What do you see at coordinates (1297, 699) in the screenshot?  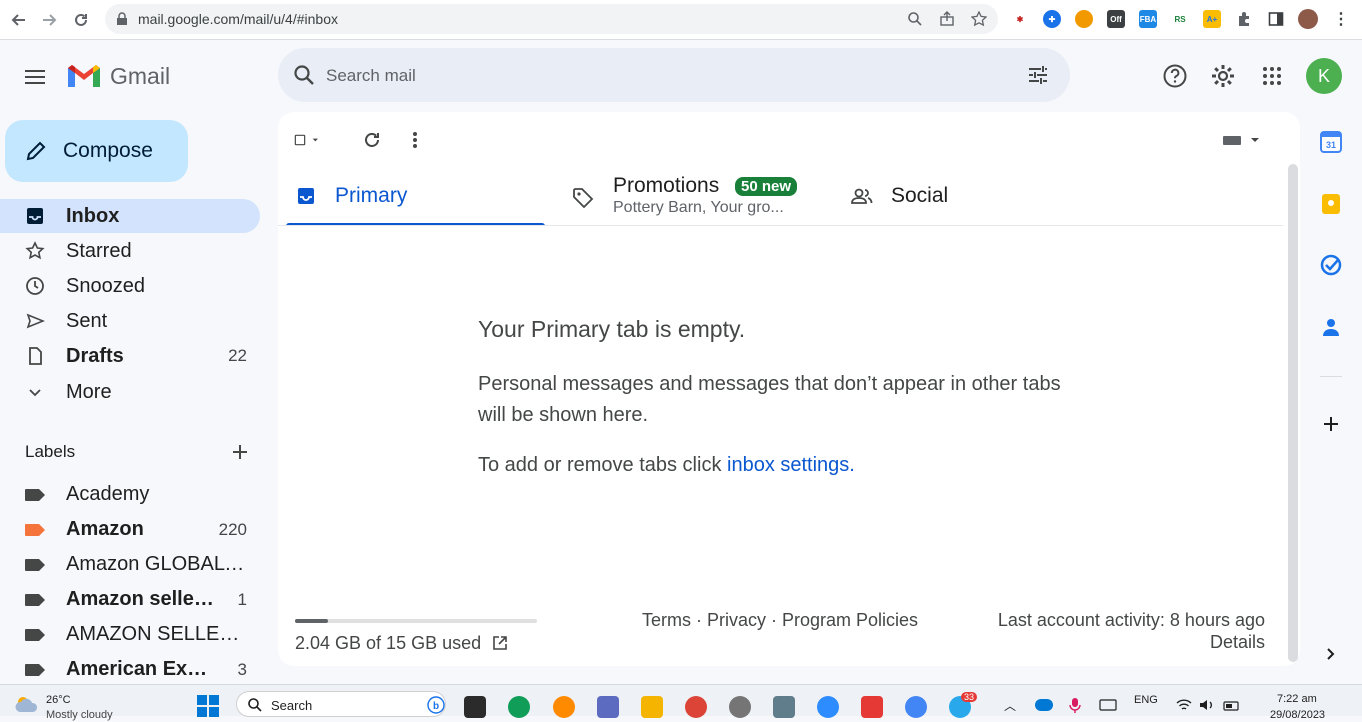 I see `clock-time: 7:22 am` at bounding box center [1297, 699].